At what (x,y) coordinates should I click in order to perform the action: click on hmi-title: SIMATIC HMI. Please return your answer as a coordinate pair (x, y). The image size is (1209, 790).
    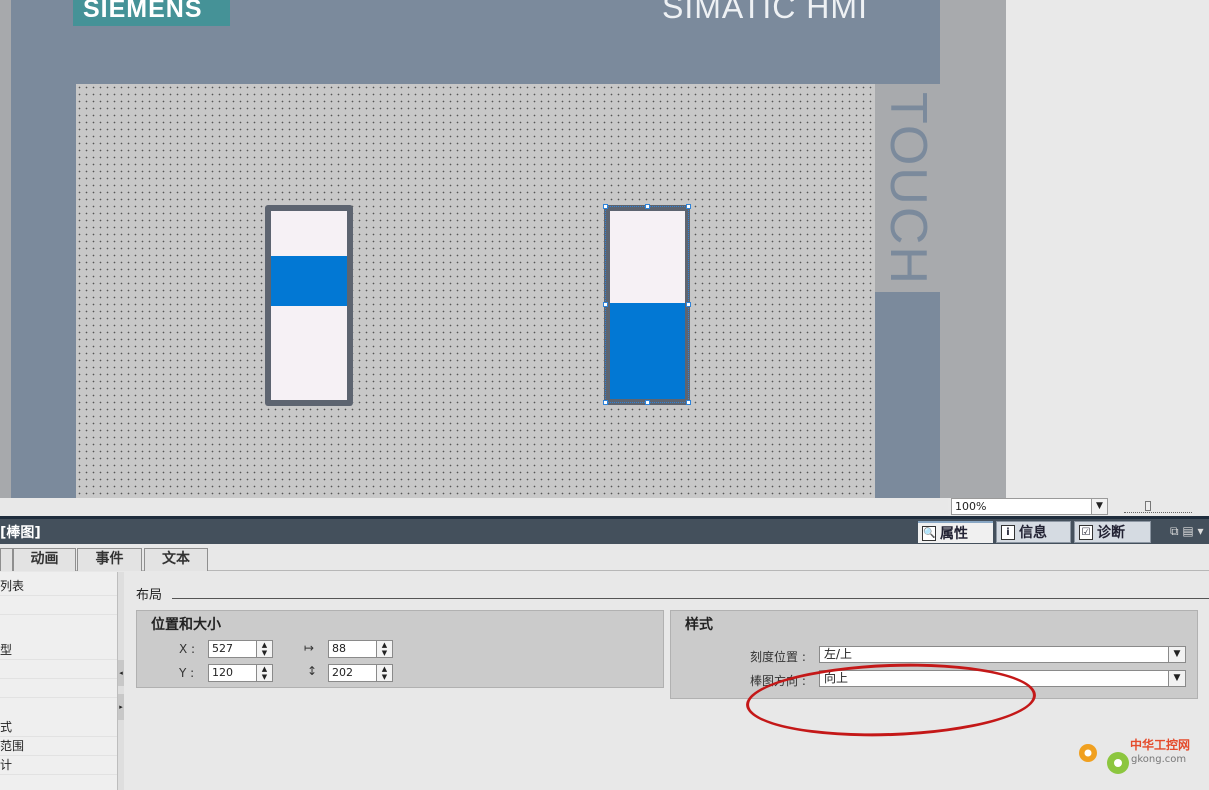
    Looking at the image, I should click on (765, 12).